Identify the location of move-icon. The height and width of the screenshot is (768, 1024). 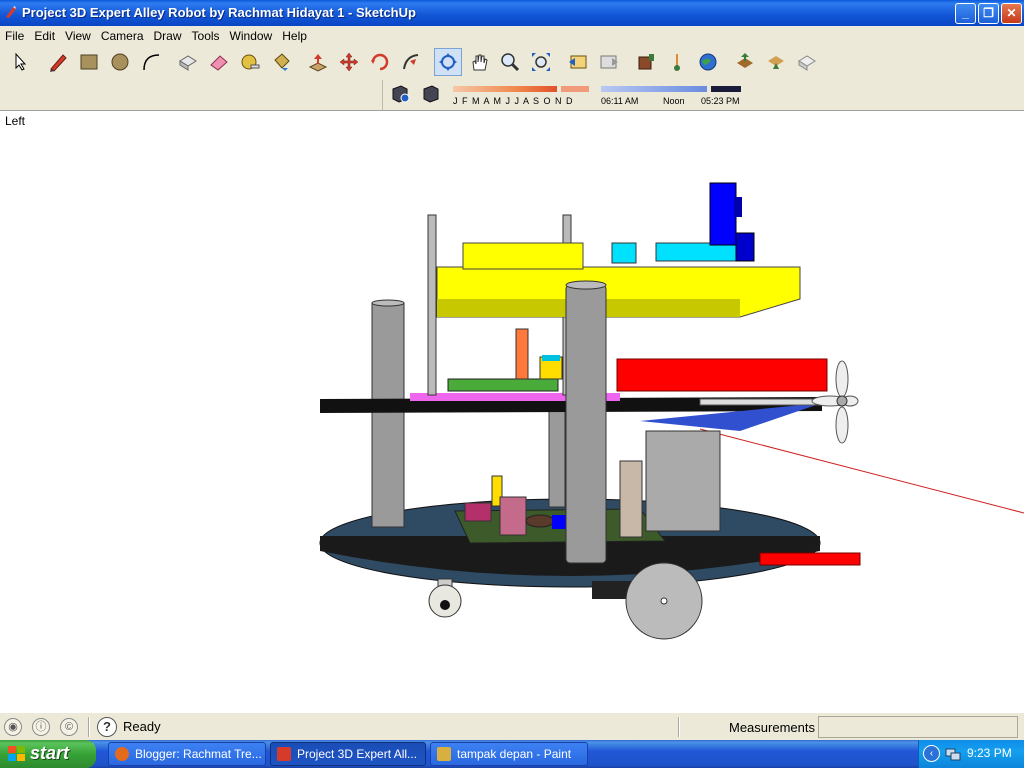
(349, 62).